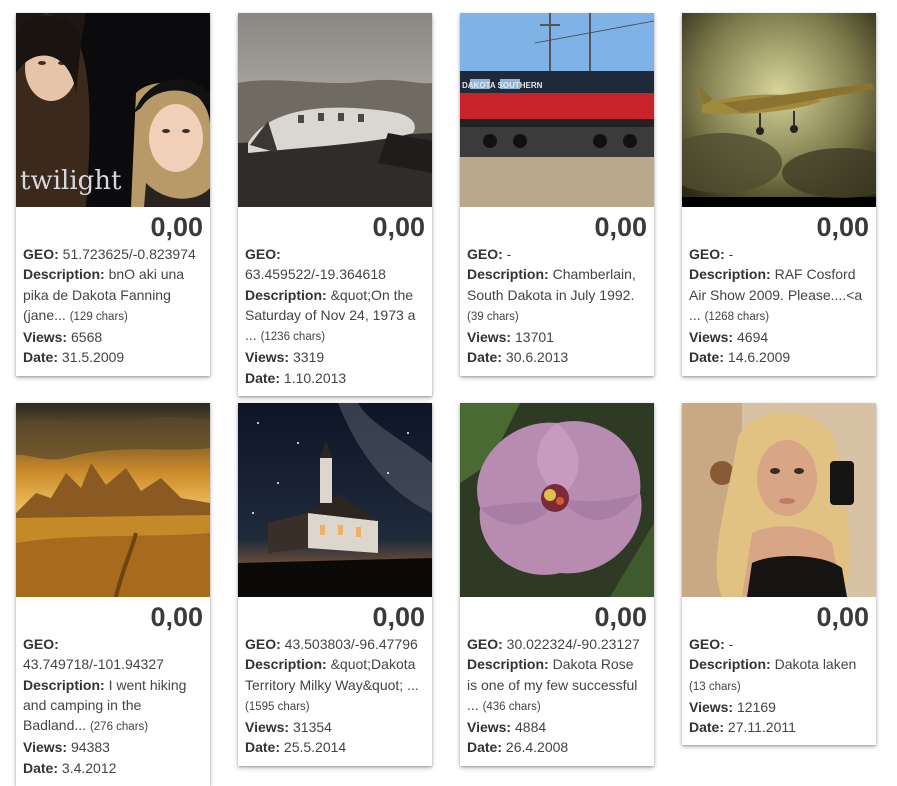 The height and width of the screenshot is (786, 897). I want to click on geo-value: 30.022324/-90.23127, so click(573, 644).